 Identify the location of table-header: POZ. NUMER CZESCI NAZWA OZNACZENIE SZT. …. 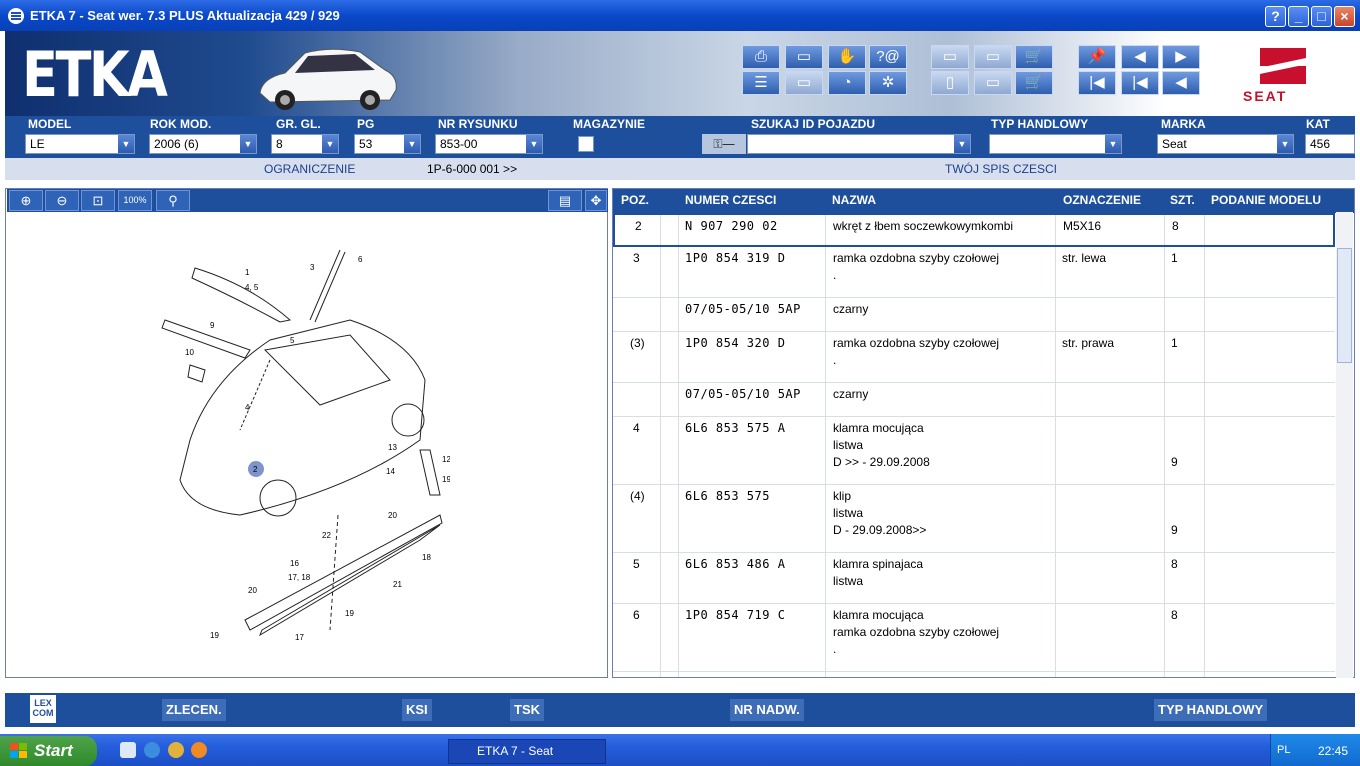
(983, 201).